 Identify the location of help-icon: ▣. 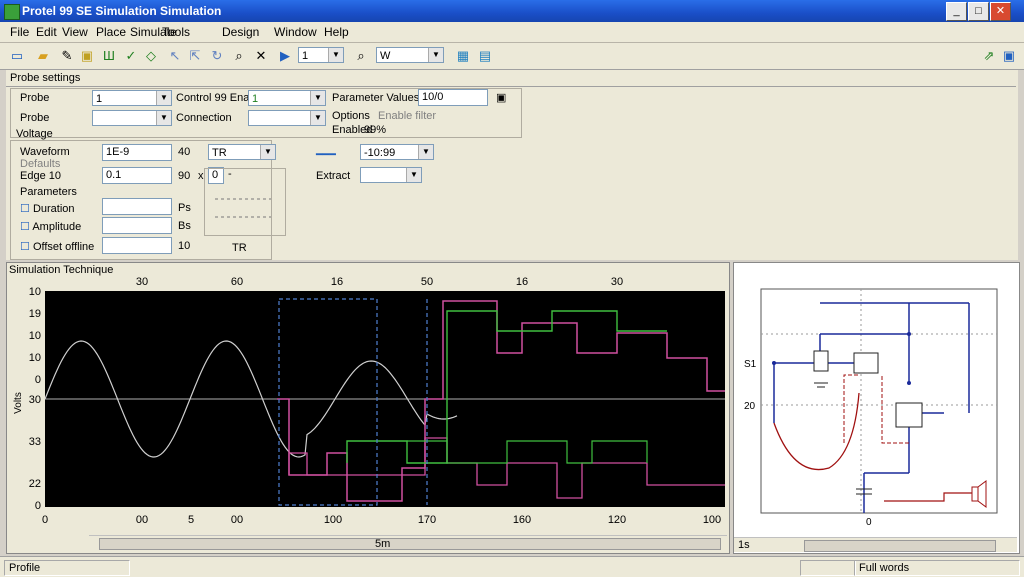
(1009, 56).